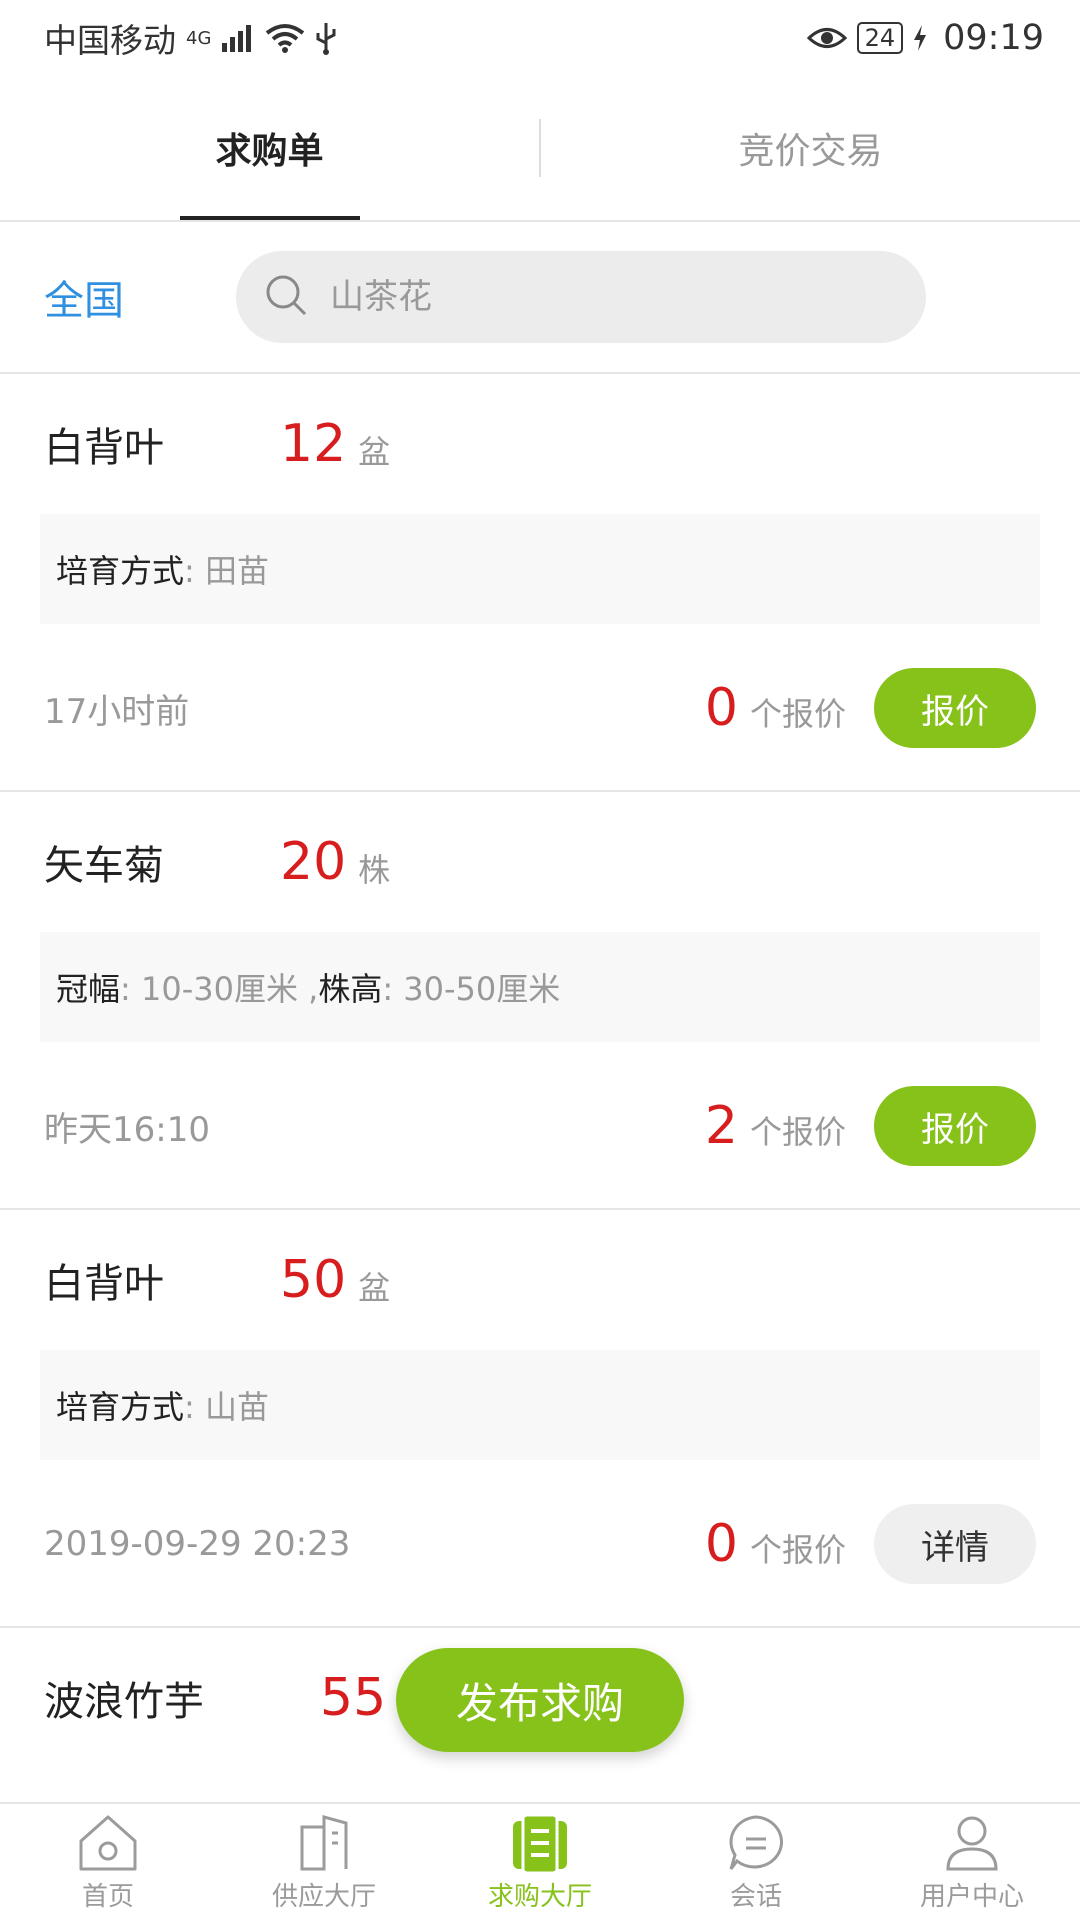 The image size is (1080, 1920). I want to click on search-row: 全国, so click(540, 298).